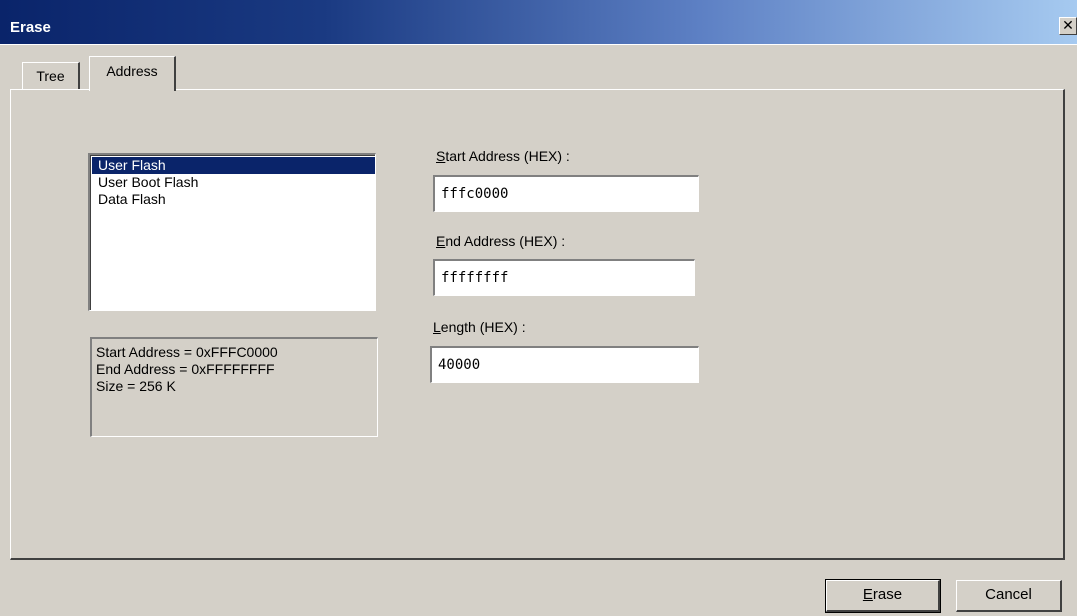 The image size is (1077, 616). I want to click on info-size: Size = 256 K, so click(136, 386).